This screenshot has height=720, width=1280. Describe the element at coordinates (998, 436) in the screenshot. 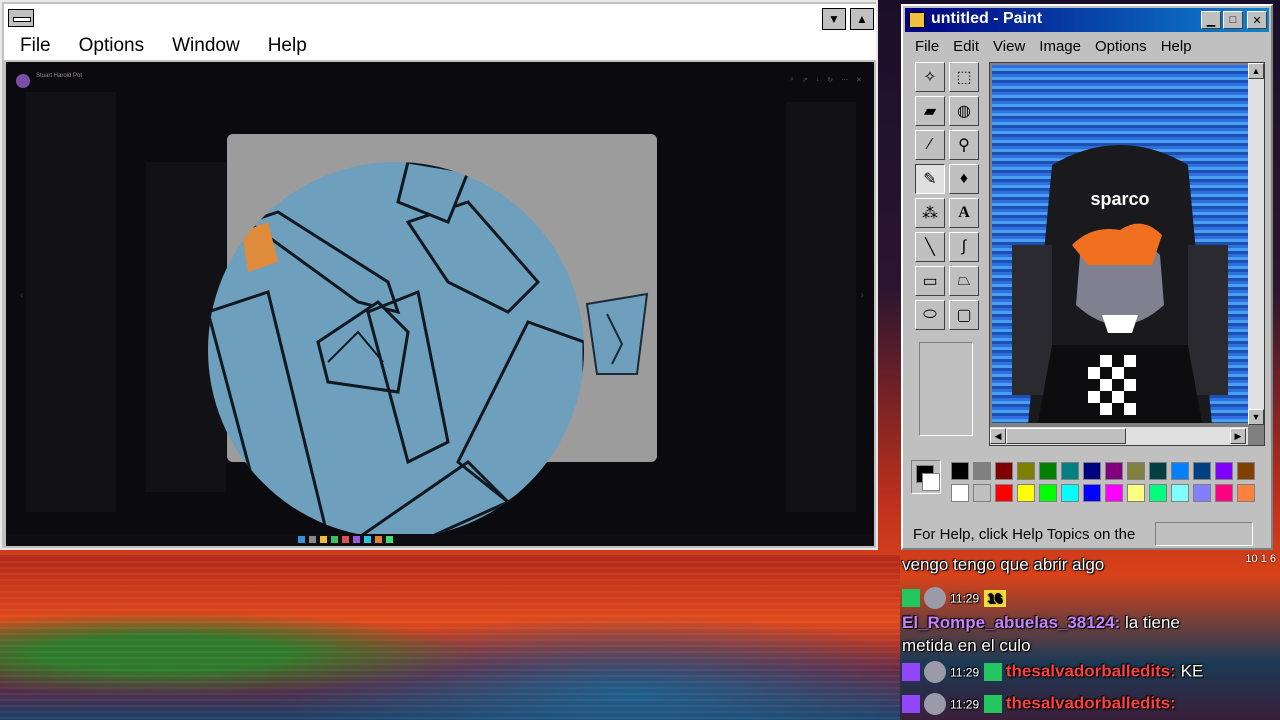

I see `scroll-left-icon: ◀` at that location.